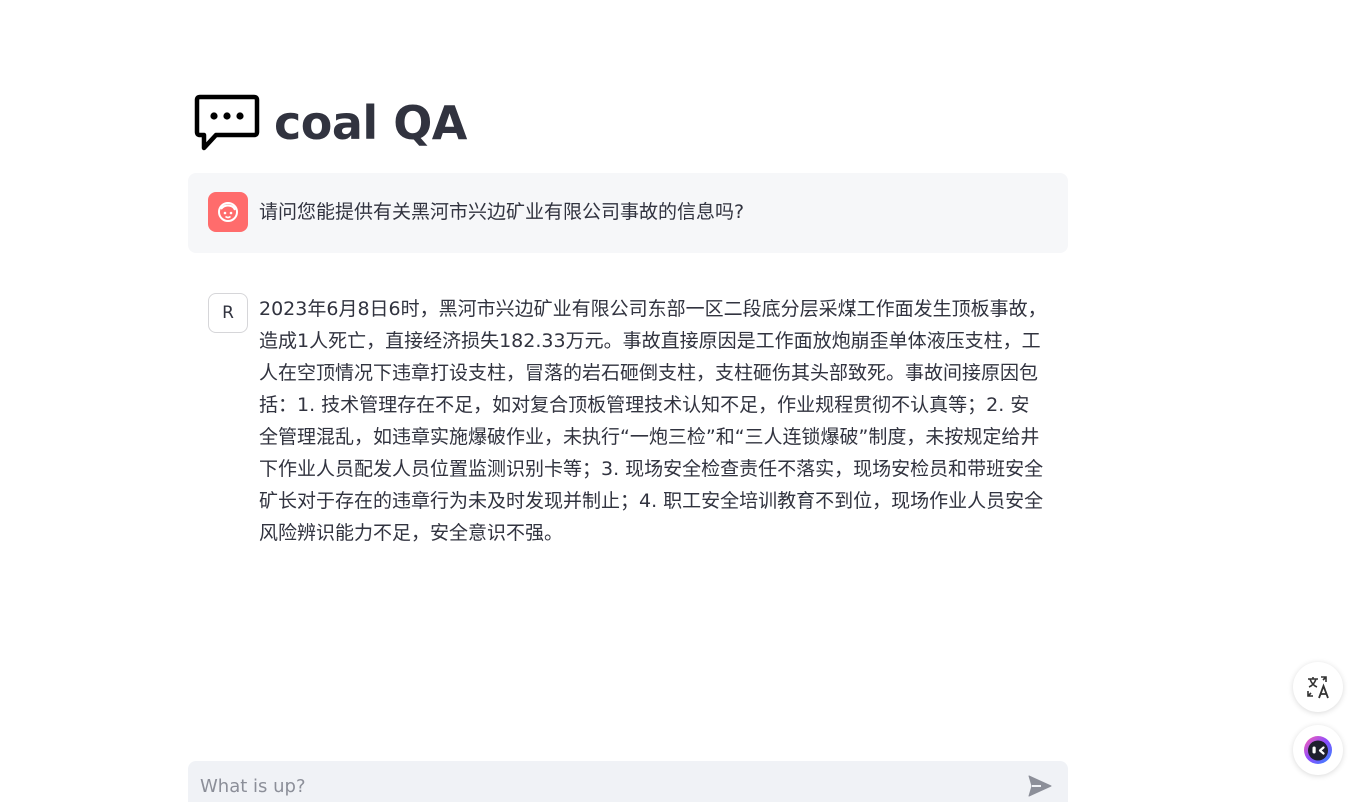 The image size is (1348, 802). I want to click on user-message: 请问您能提供有关黑河市兴边矿业有限公司事故的信息吗?, so click(628, 213).